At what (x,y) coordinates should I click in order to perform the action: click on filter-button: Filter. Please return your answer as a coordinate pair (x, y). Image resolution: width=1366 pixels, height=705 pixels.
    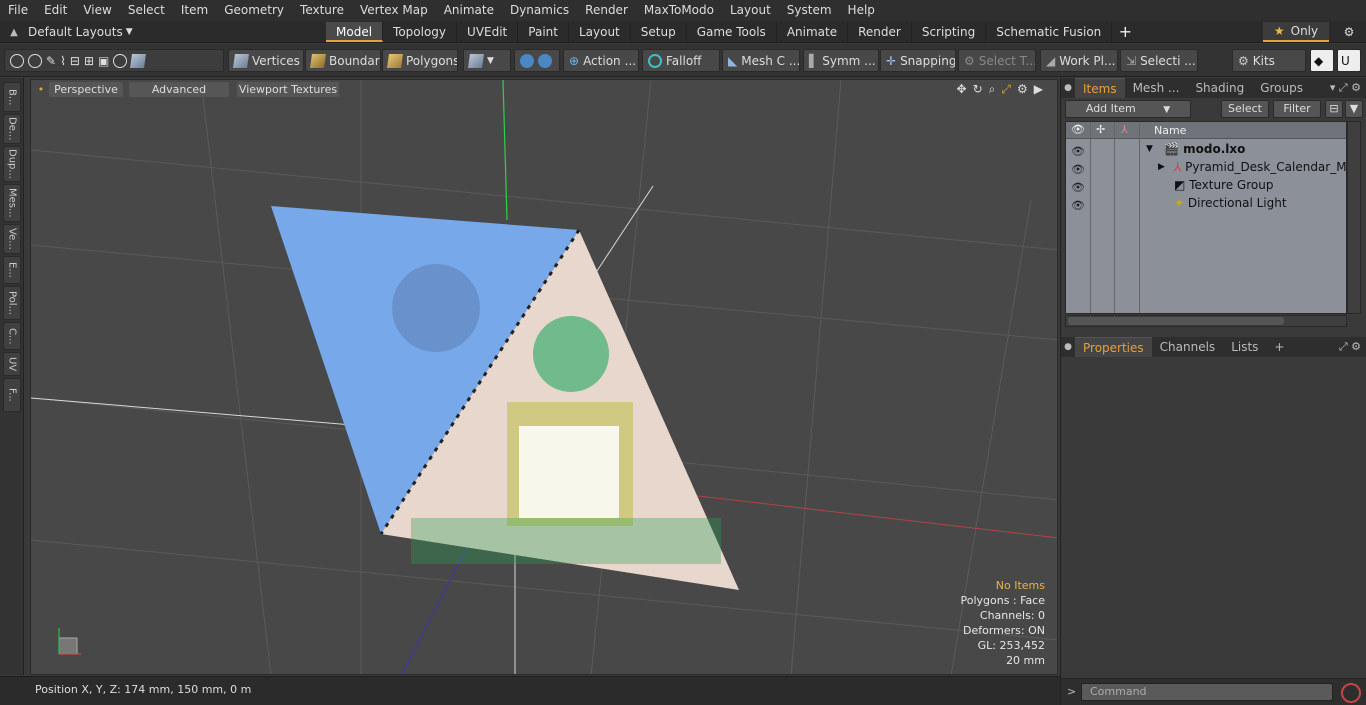
    Looking at the image, I should click on (1297, 109).